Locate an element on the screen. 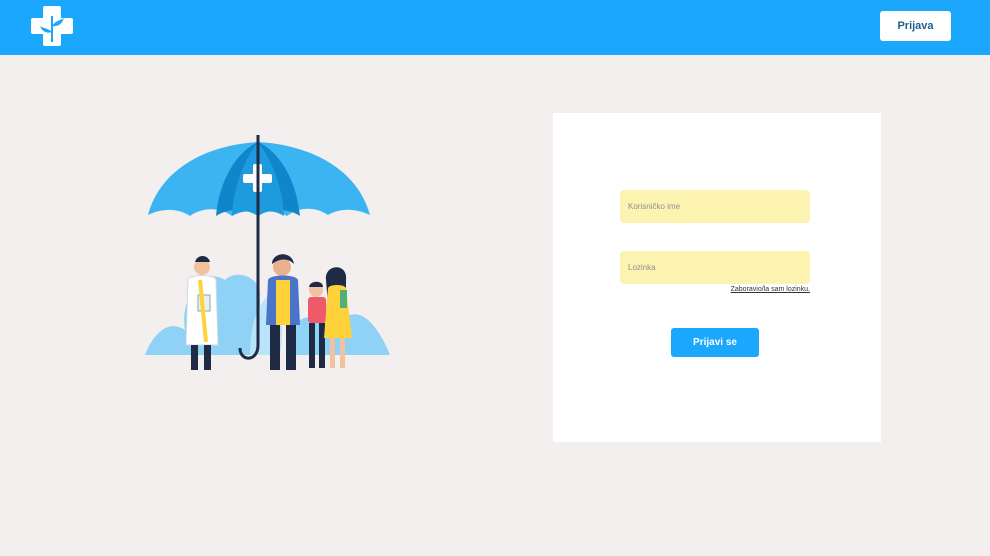 The width and height of the screenshot is (990, 556). family-umbrella-illustration is located at coordinates (267, 252).